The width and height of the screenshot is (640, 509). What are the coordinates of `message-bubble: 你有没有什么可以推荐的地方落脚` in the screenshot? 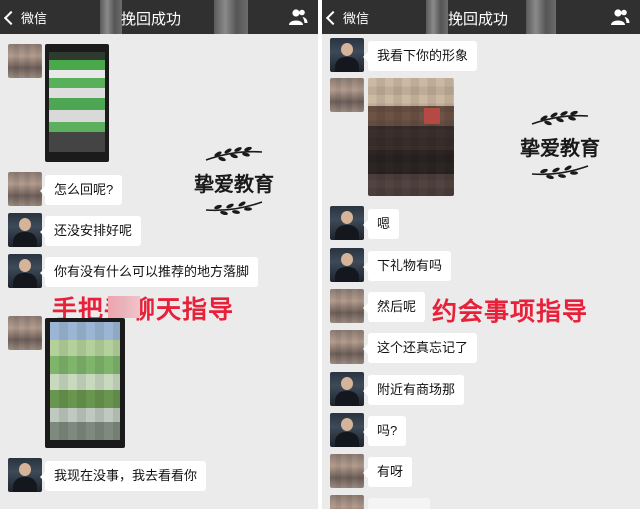 It's located at (149, 272).